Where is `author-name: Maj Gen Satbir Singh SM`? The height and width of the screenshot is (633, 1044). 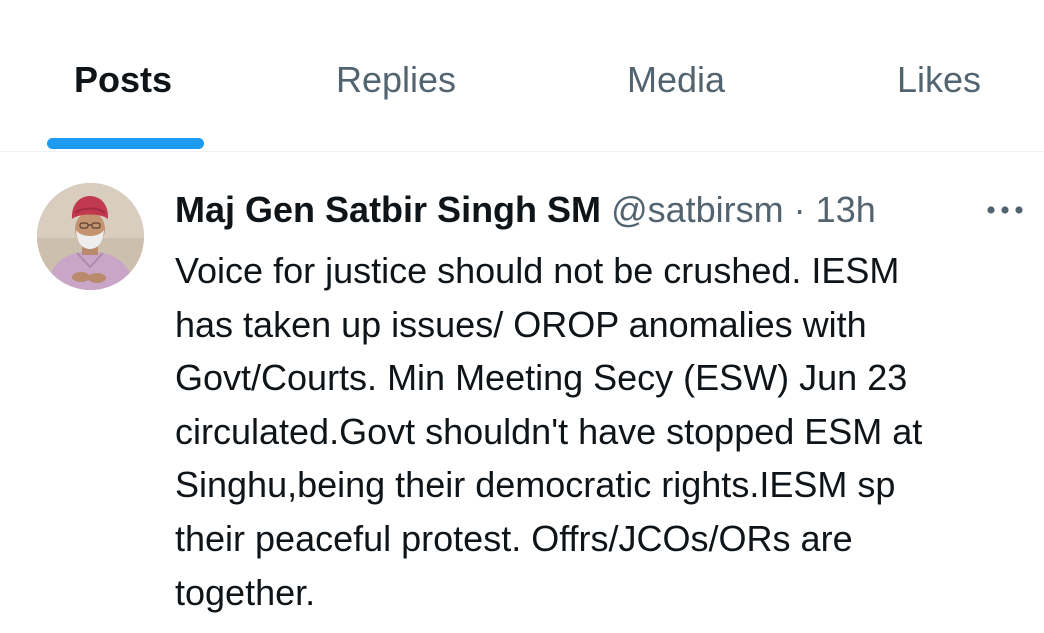
author-name: Maj Gen Satbir Singh SM is located at coordinates (388, 209).